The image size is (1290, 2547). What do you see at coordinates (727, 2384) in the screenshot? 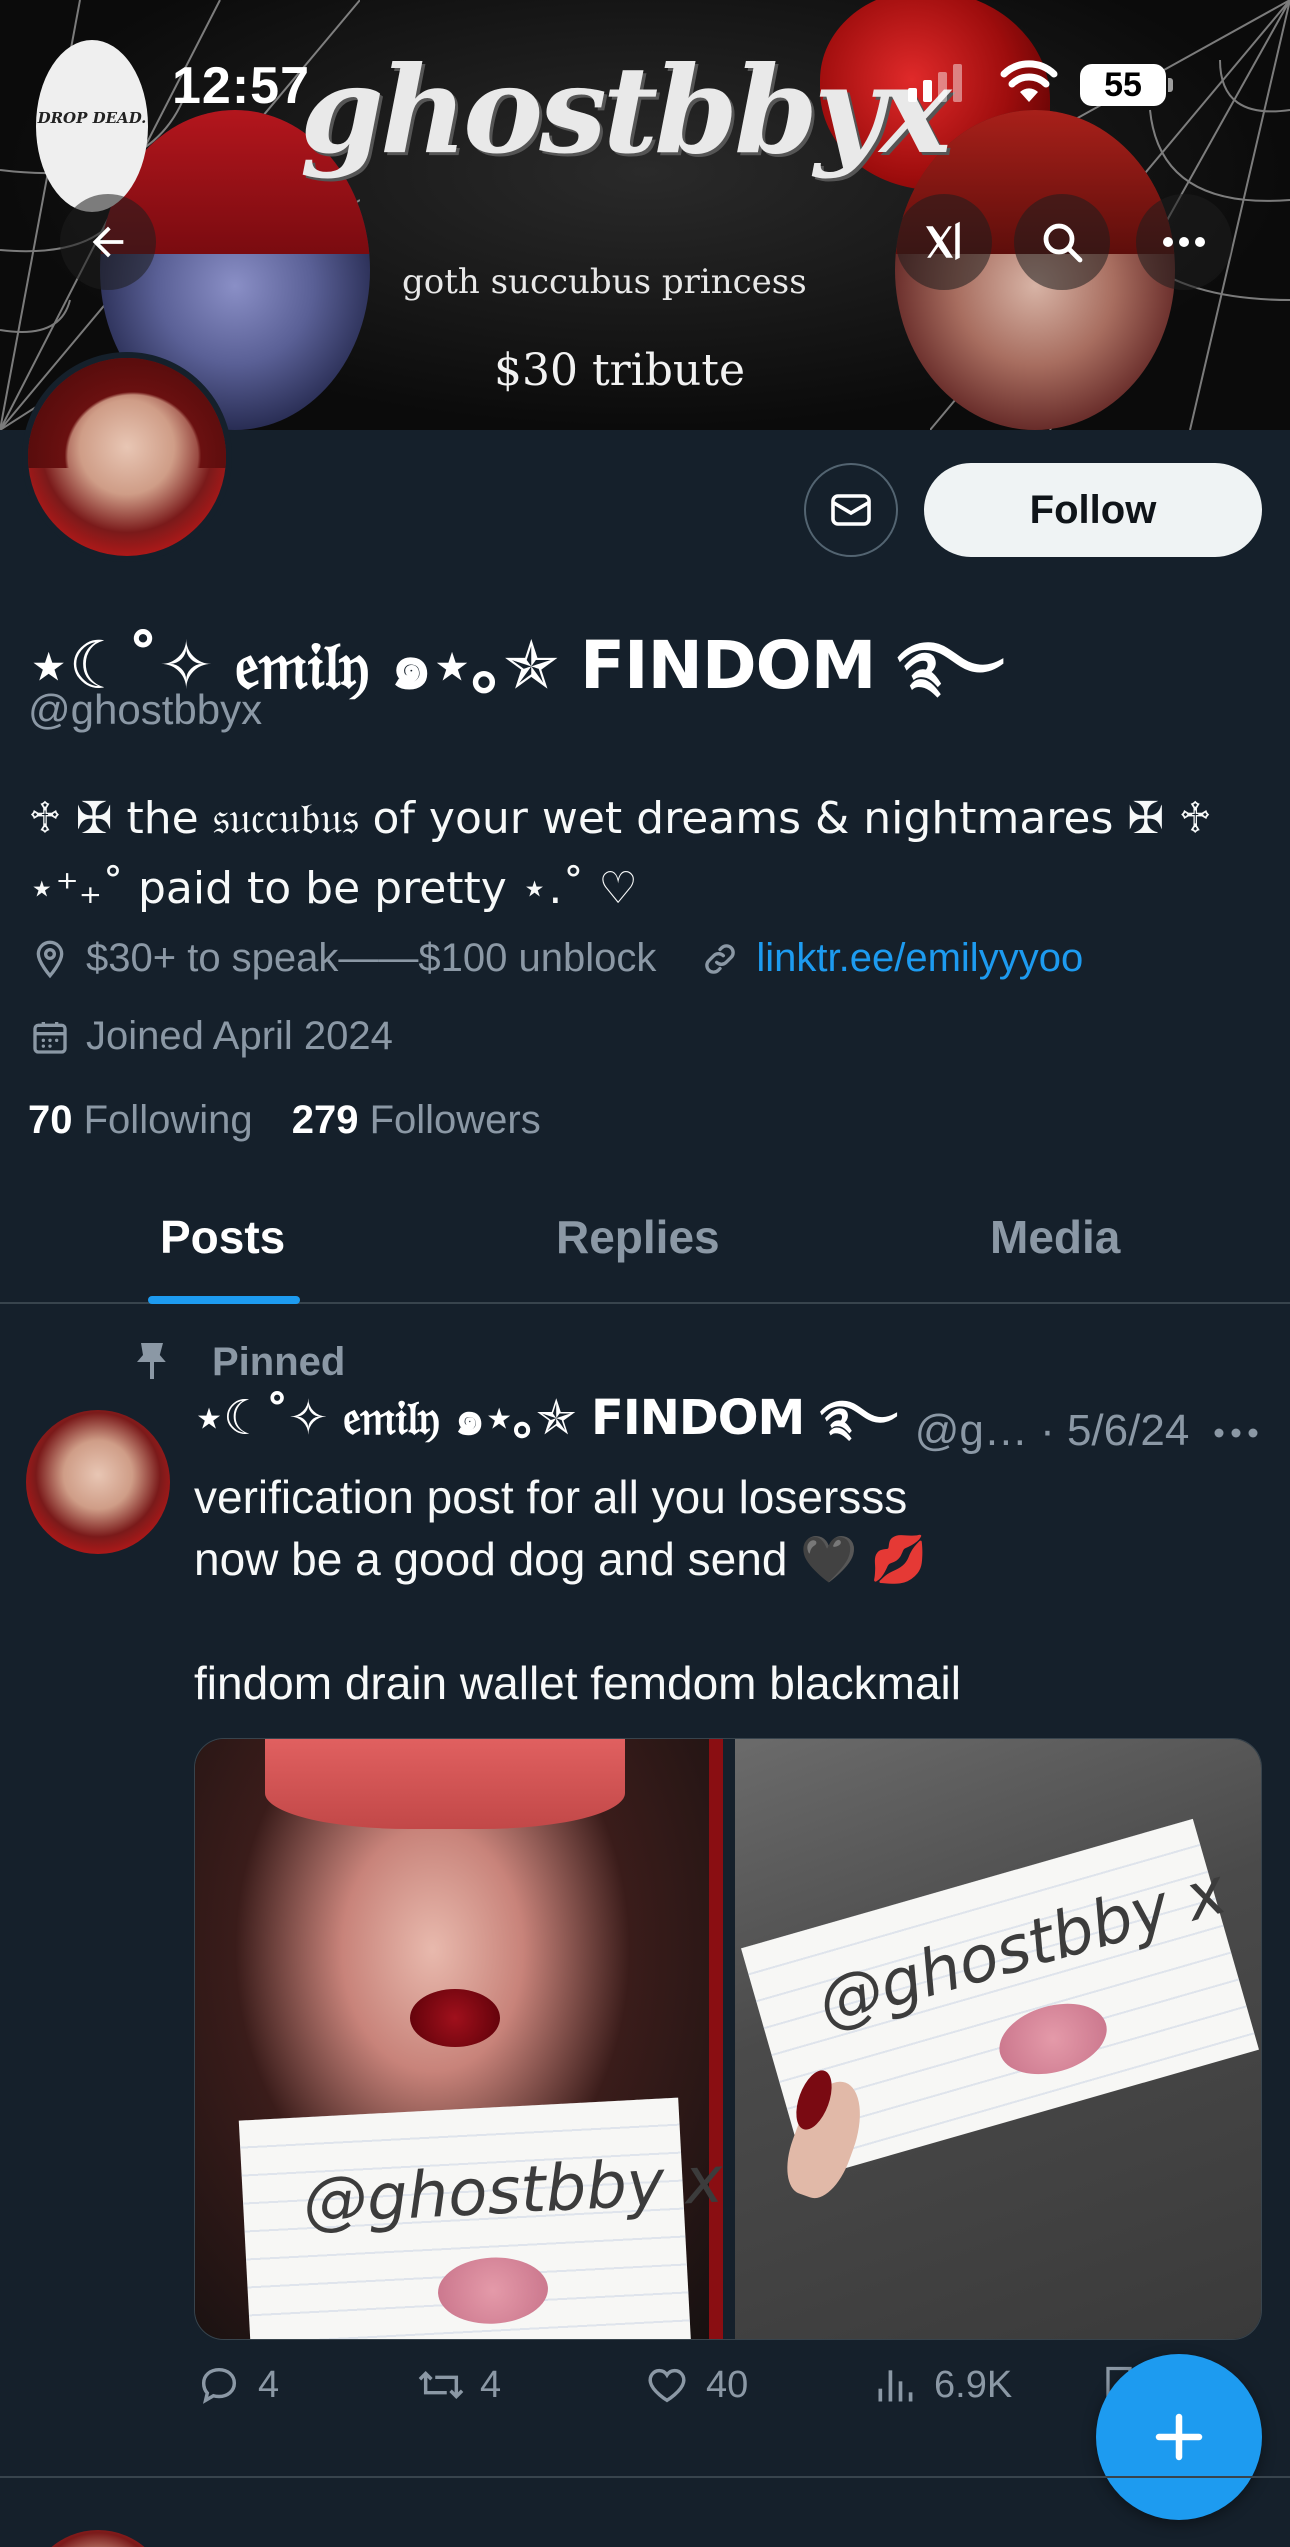
I see `like-count: 40` at bounding box center [727, 2384].